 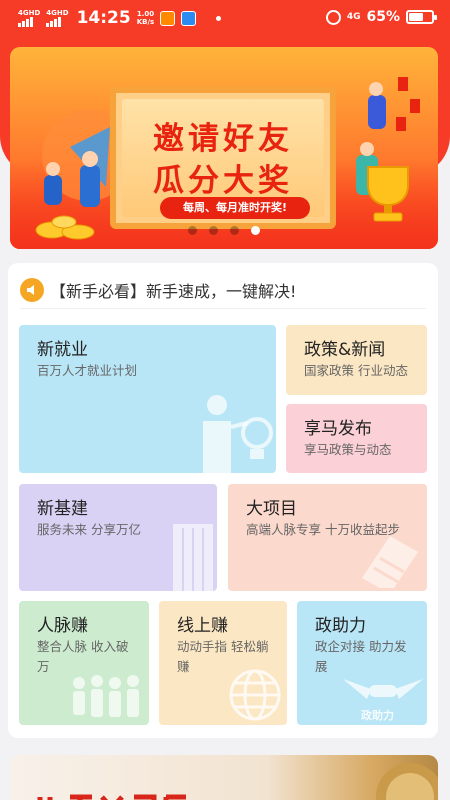 I want to click on notice-text: 【新手必看】新手速成，一键解决!, so click(x=173, y=291).